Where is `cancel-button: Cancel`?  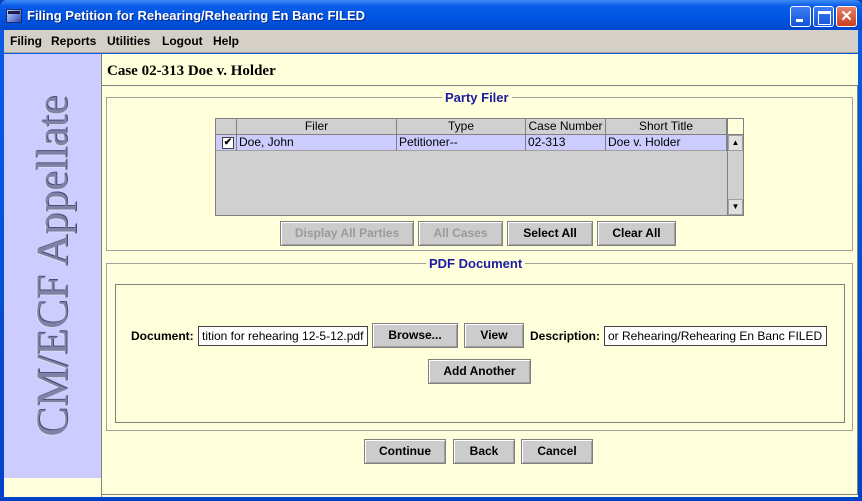
cancel-button: Cancel is located at coordinates (557, 451).